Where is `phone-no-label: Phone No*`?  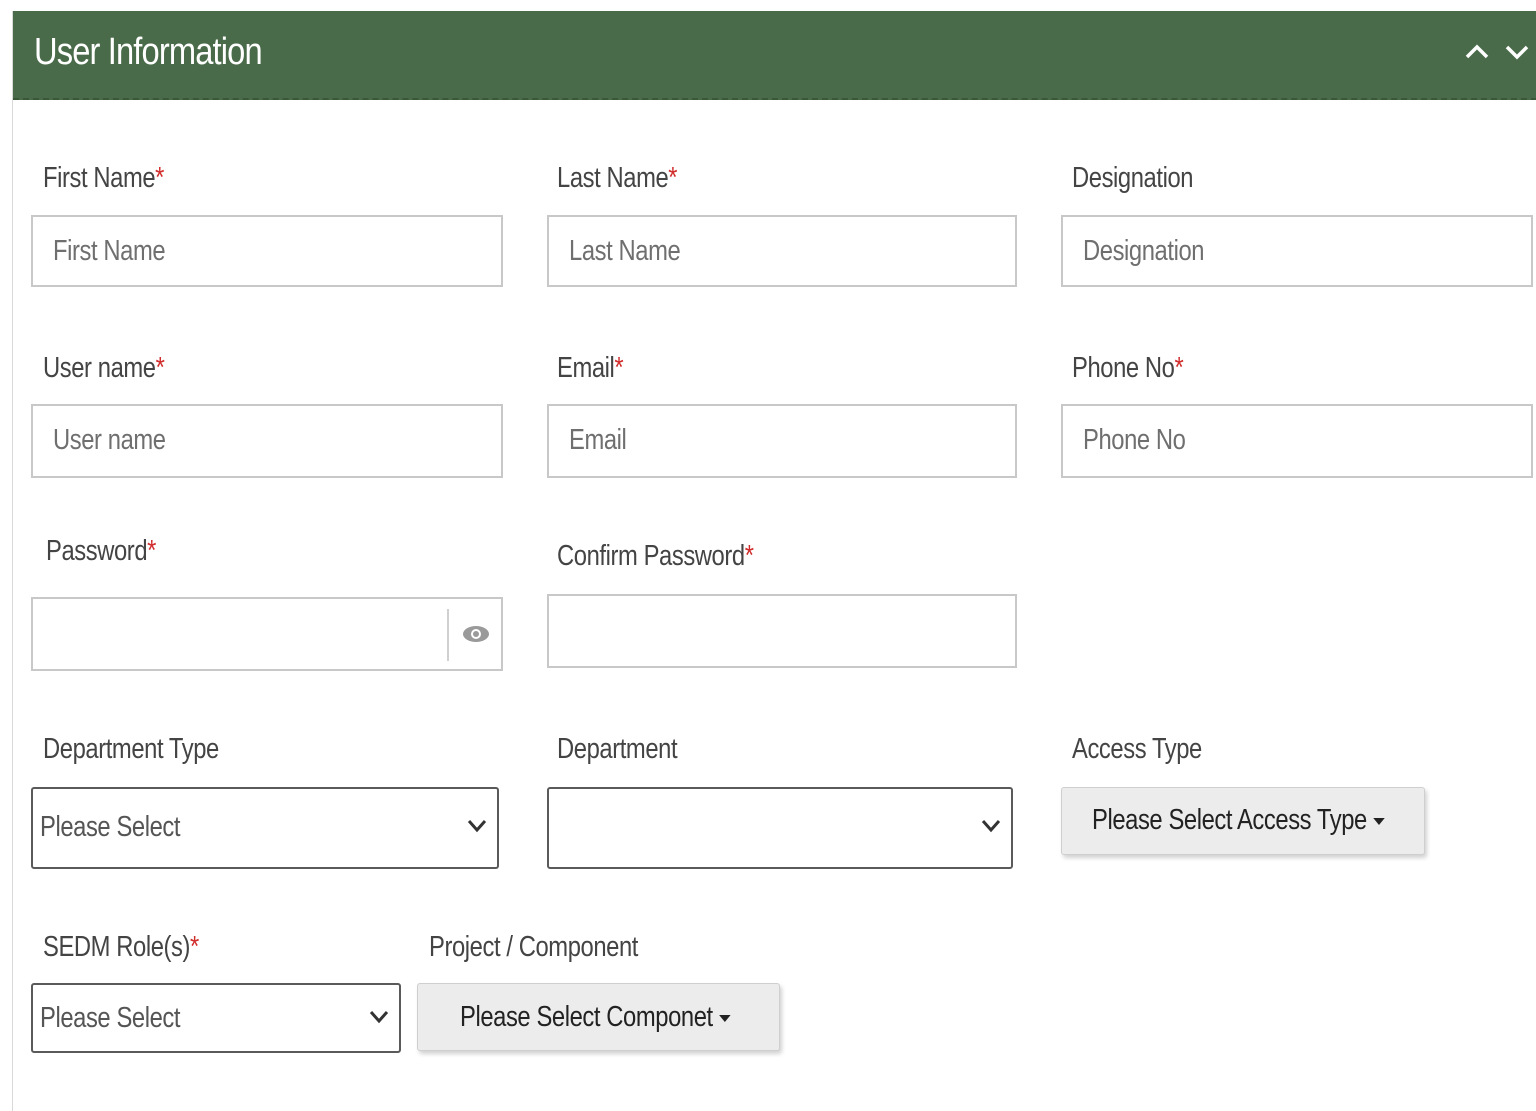 phone-no-label: Phone No* is located at coordinates (1128, 368).